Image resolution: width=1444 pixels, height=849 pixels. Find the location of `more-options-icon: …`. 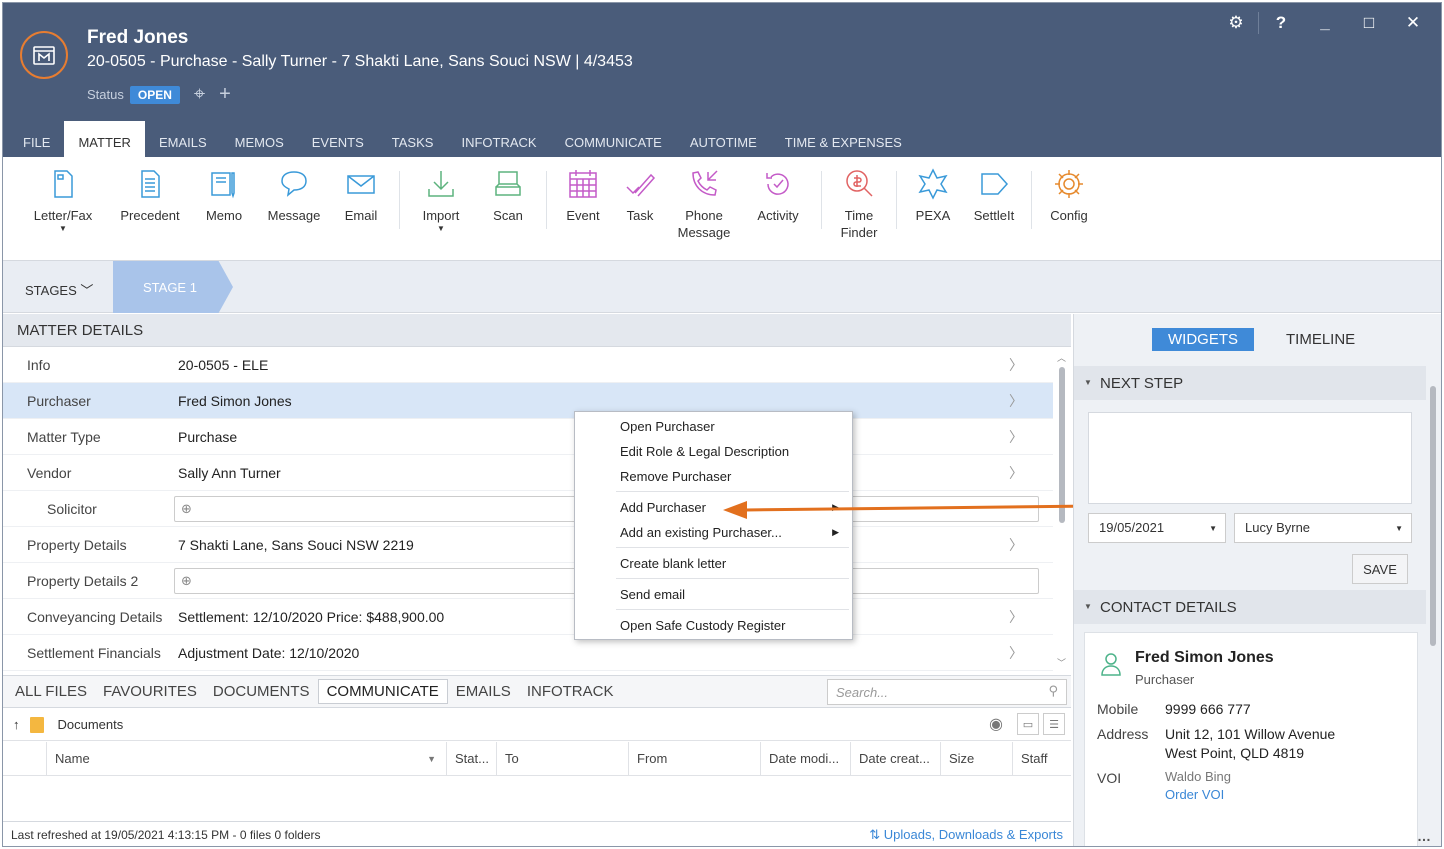

more-options-icon: … is located at coordinates (1424, 836).